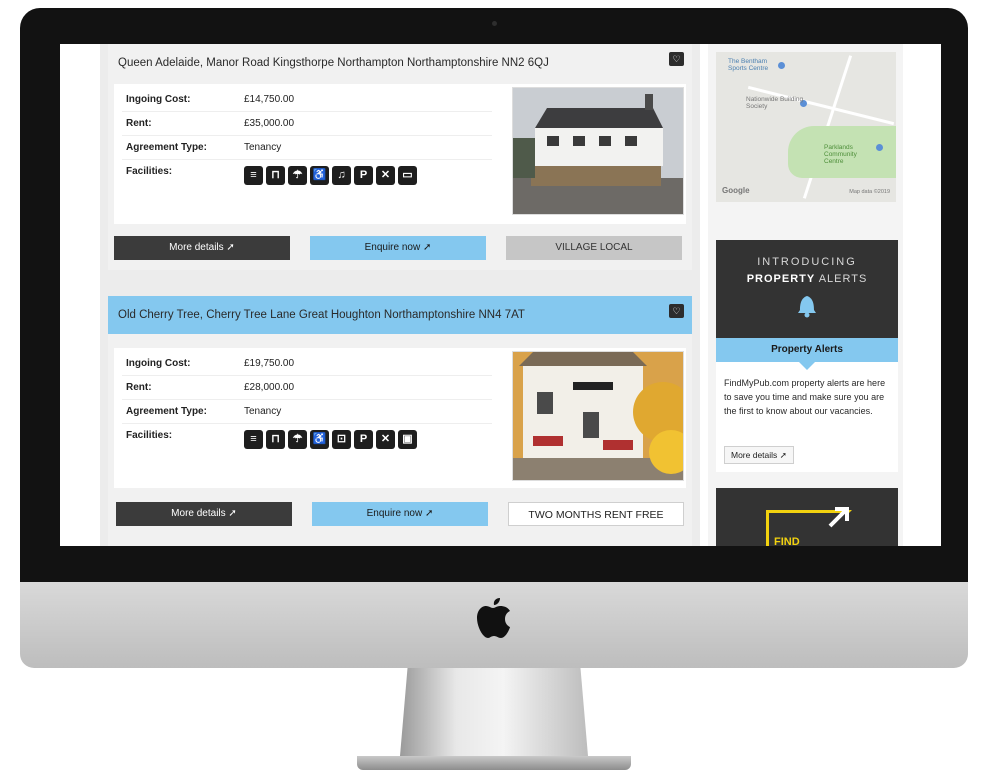  What do you see at coordinates (838, 517) in the screenshot?
I see `arrow-up-right-icon` at bounding box center [838, 517].